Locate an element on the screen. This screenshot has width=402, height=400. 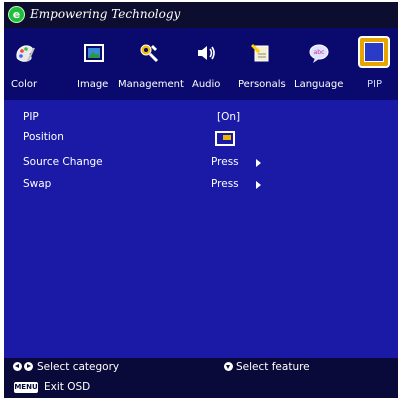
tab-audio: Audio is located at coordinates (208, 64).